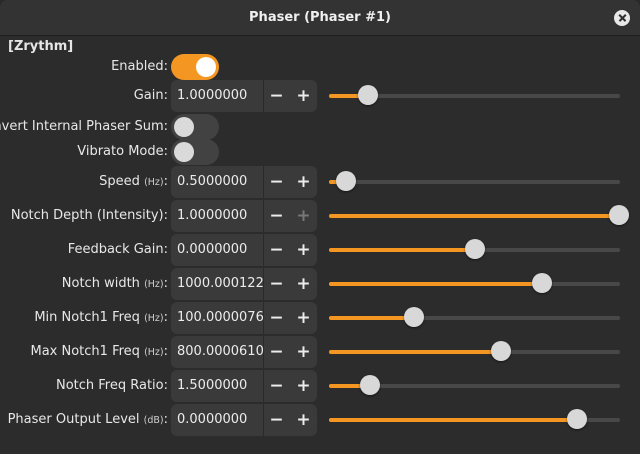  I want to click on unit-label: (dB), so click(153, 420).